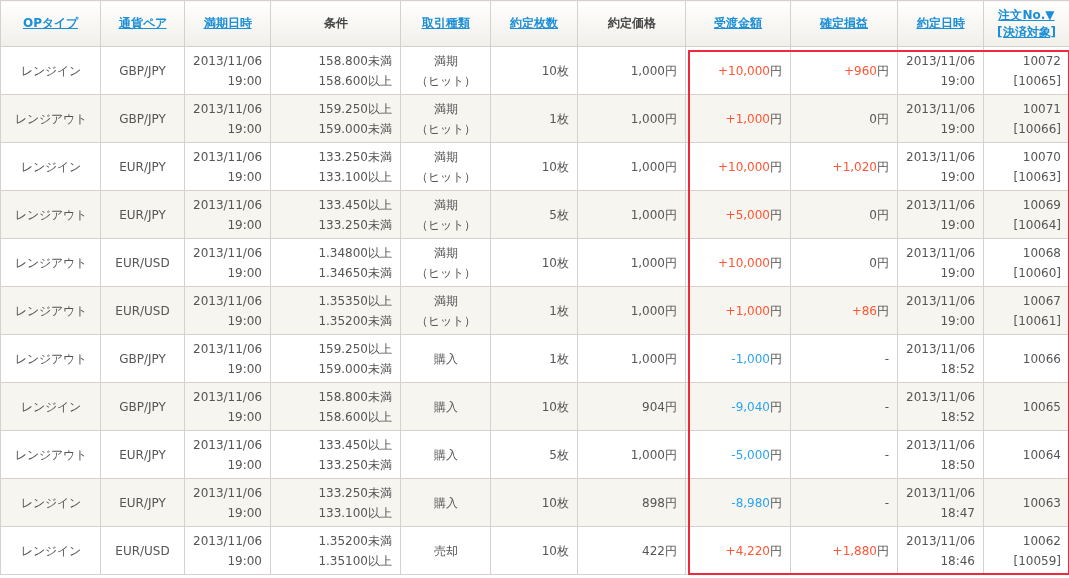 The image size is (1069, 578). What do you see at coordinates (738, 454) in the screenshot?
I see `settlement-cell: -5,000円` at bounding box center [738, 454].